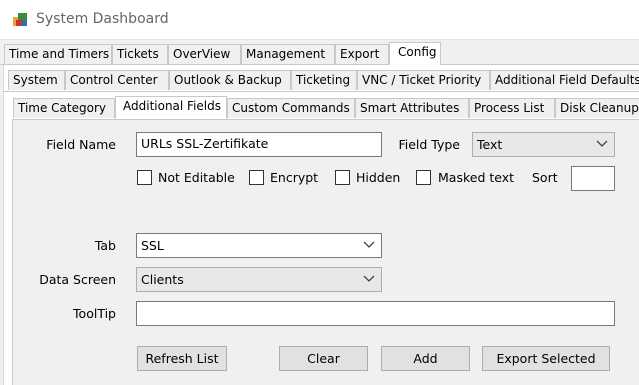  I want to click on window-title: System Dashboard, so click(102, 19).